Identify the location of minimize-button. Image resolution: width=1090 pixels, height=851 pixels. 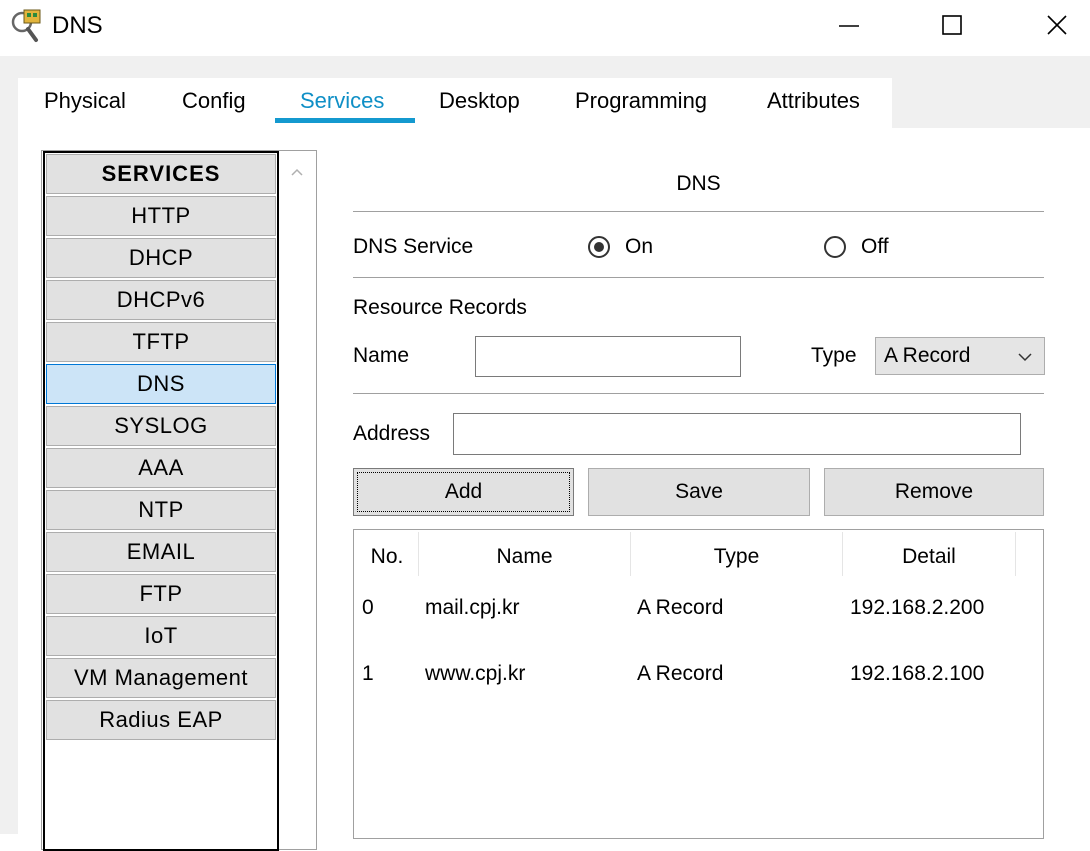
(849, 25).